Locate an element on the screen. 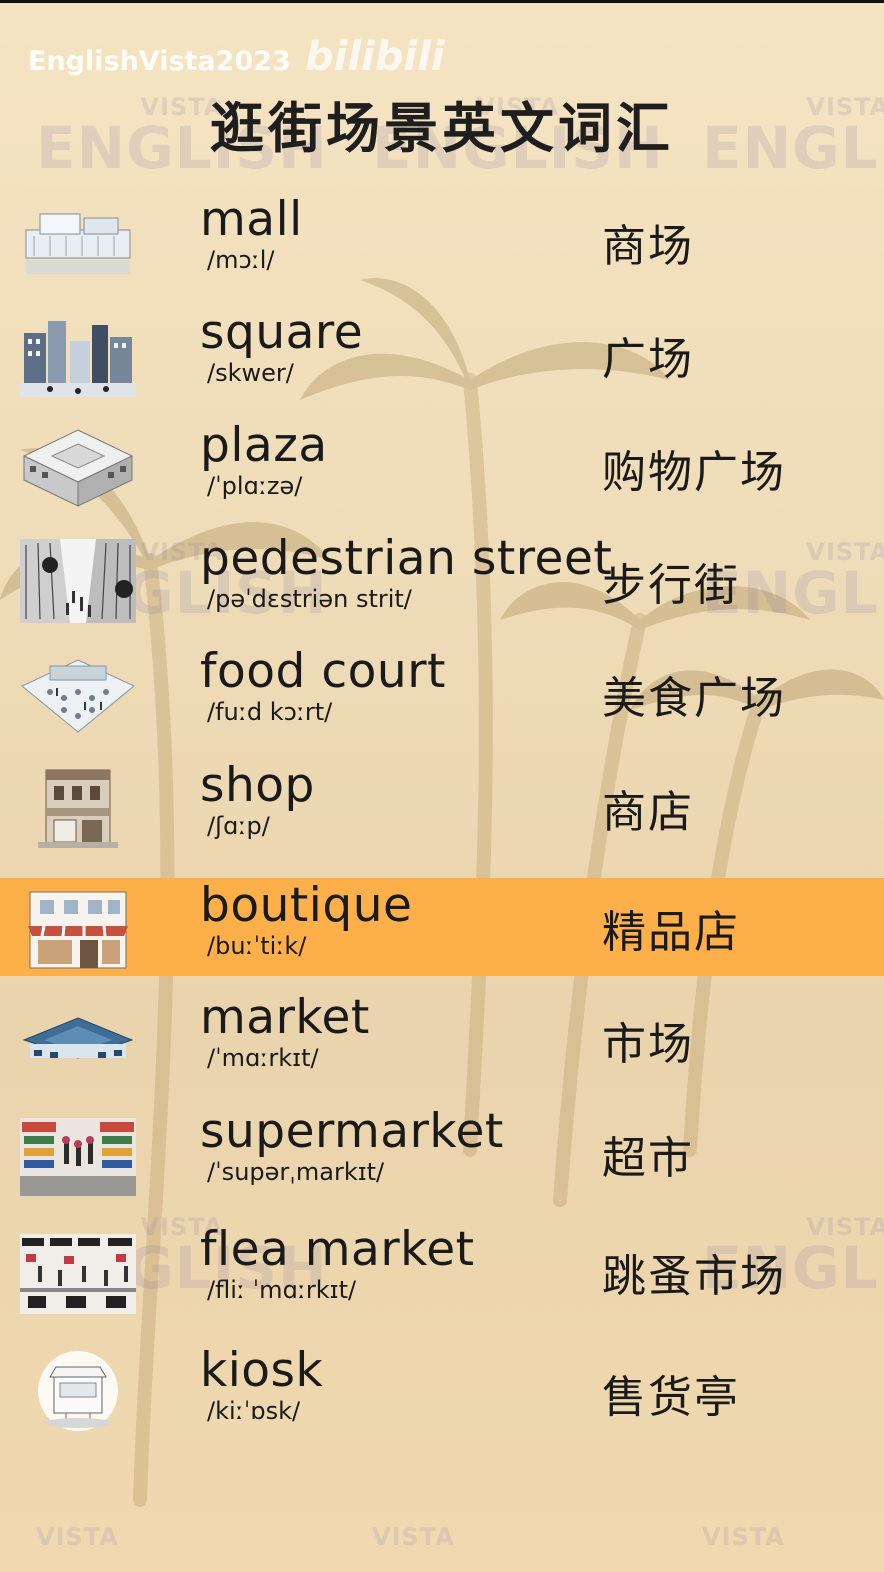 The height and width of the screenshot is (1572, 884). flea-market-icon is located at coordinates (78, 1272).